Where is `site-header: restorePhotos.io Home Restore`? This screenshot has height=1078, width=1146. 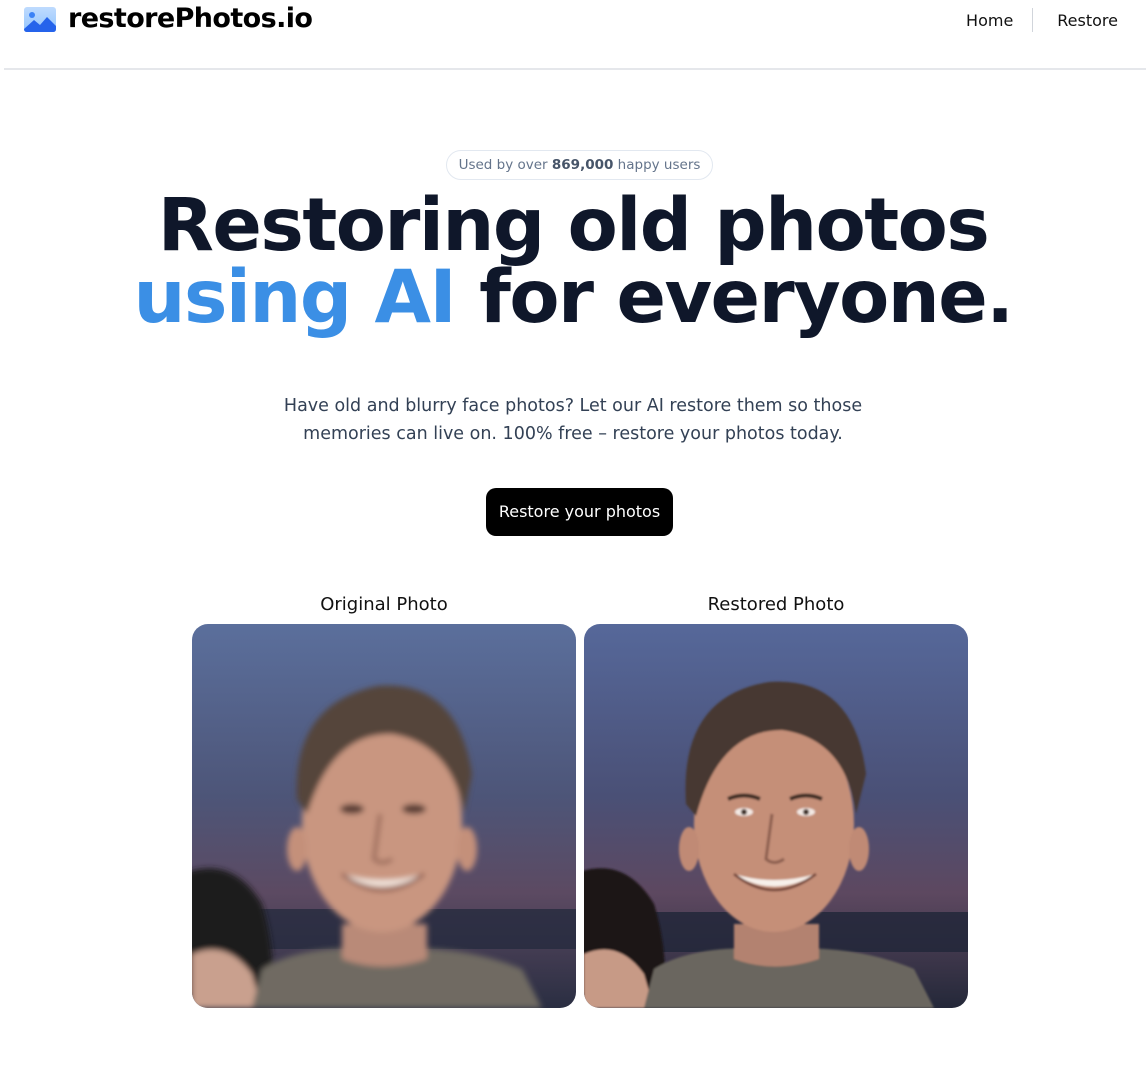
site-header: restorePhotos.io Home Restore is located at coordinates (575, 35).